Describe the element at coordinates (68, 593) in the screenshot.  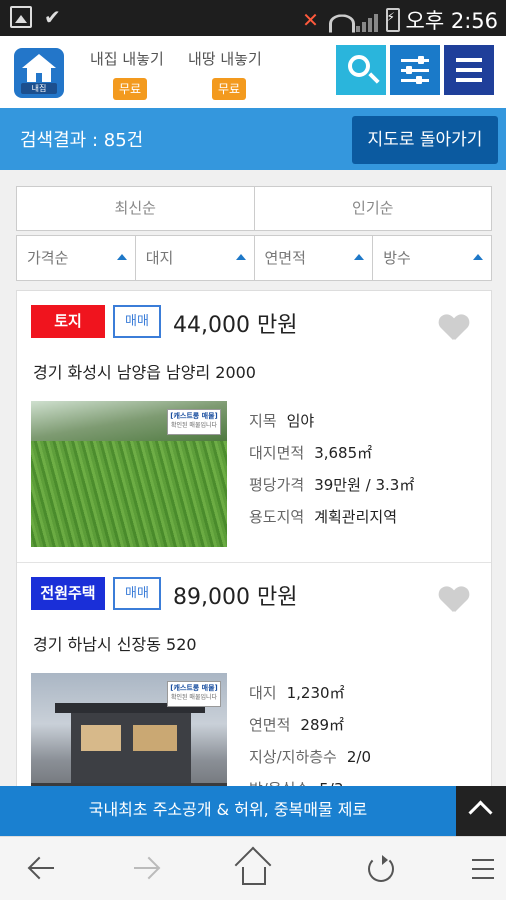
I see `property-type-badge: 전원주택` at that location.